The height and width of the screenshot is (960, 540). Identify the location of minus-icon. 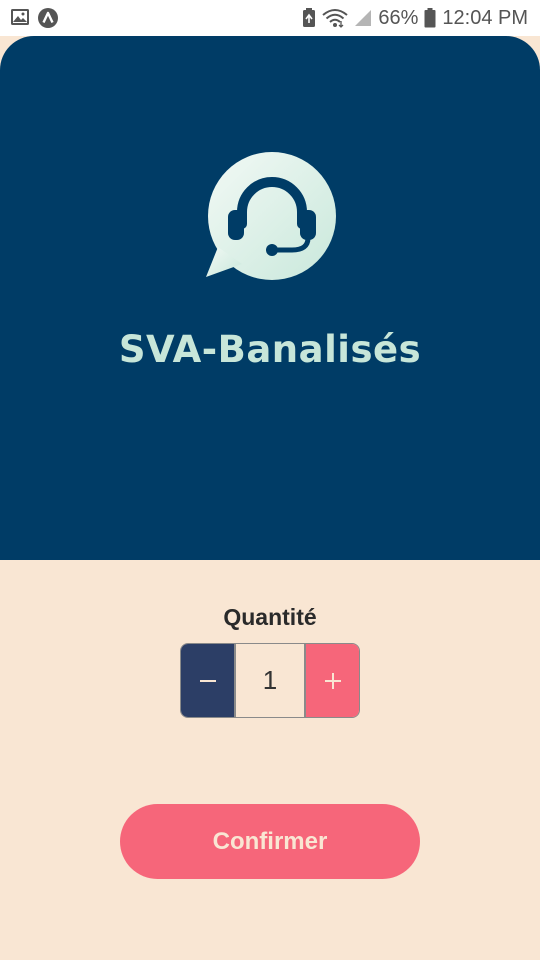
(207, 680).